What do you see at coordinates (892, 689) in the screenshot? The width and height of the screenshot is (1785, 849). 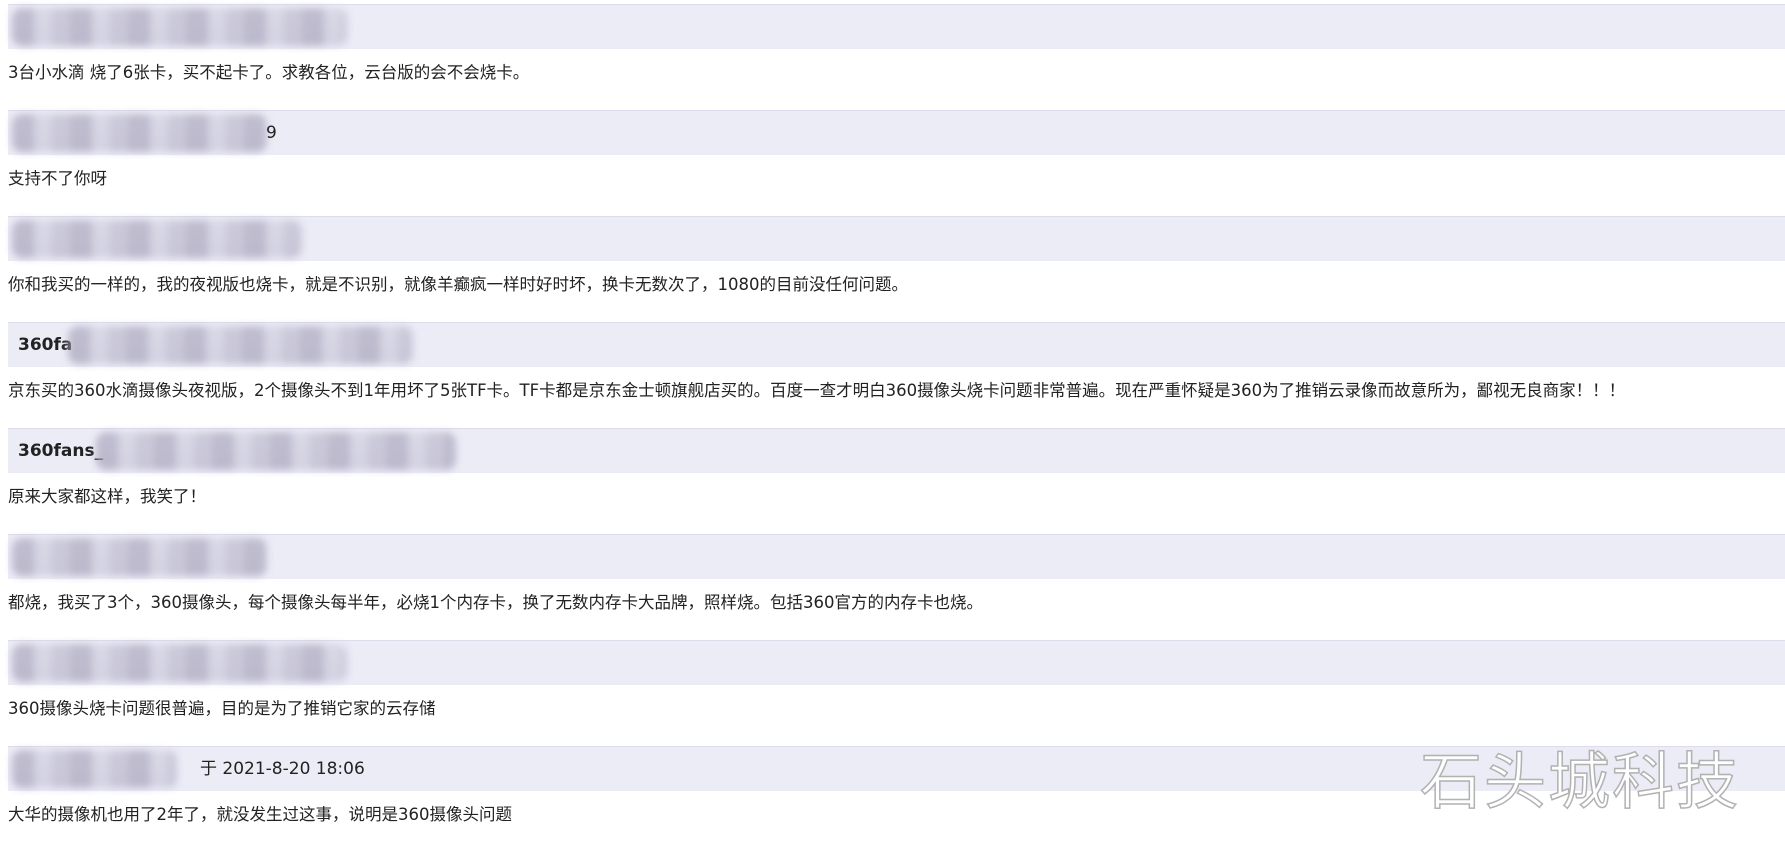 I see `reply-post: 360摄像头烧卡问题很普遍，目的是为了推销它家的云存储` at bounding box center [892, 689].